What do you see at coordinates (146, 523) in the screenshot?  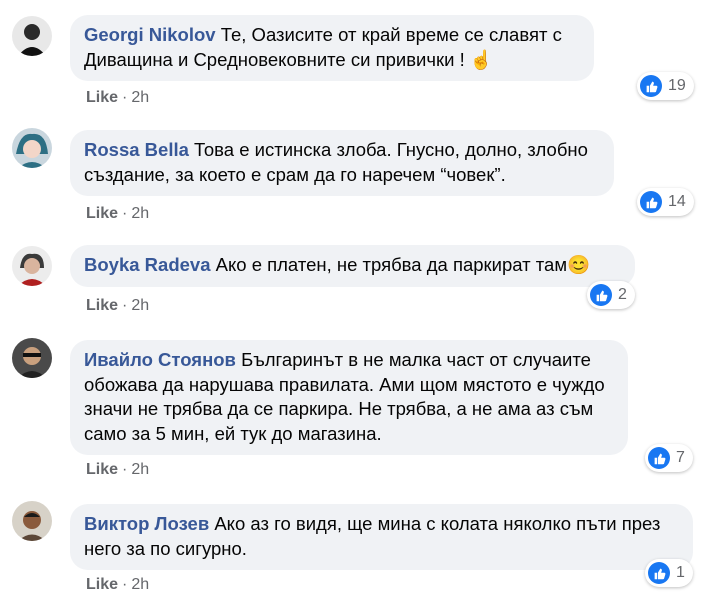 I see `author-name: Виктор Лозев` at bounding box center [146, 523].